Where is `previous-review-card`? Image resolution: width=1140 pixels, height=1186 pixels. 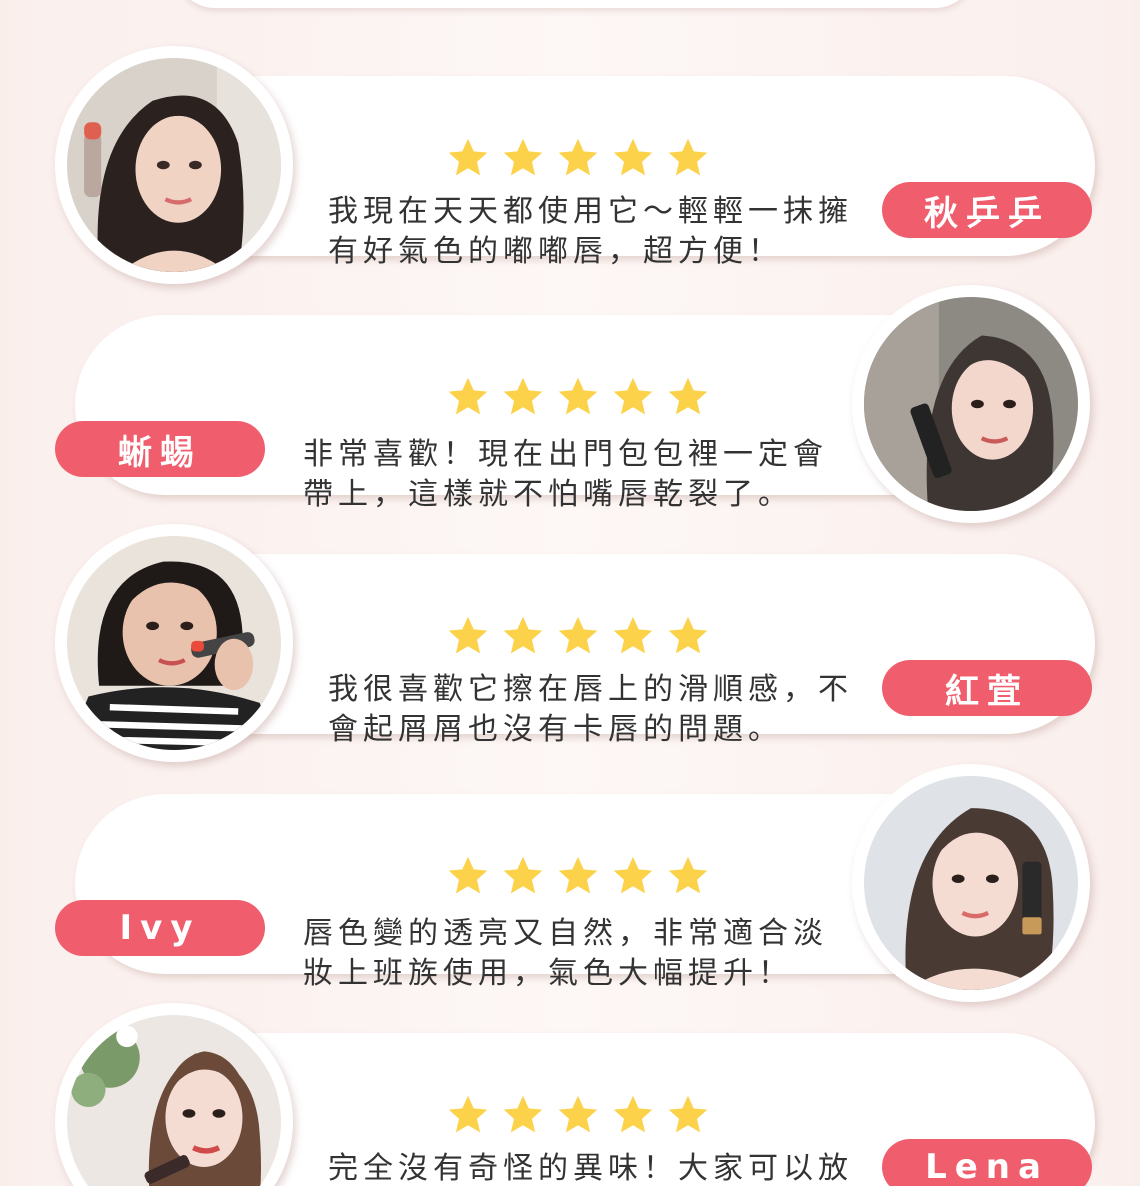 previous-review-card is located at coordinates (575, 4).